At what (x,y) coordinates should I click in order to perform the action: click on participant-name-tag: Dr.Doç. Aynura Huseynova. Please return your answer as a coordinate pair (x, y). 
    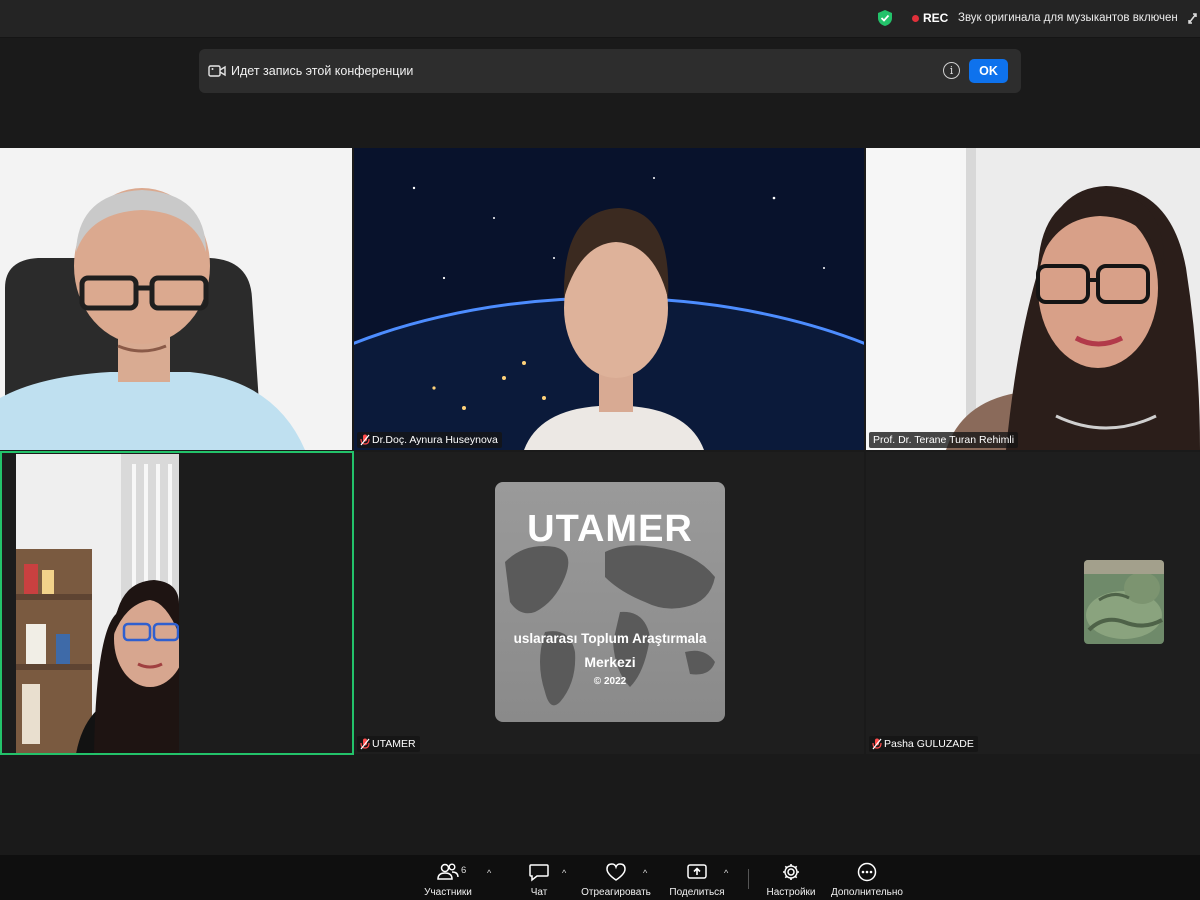
    Looking at the image, I should click on (429, 440).